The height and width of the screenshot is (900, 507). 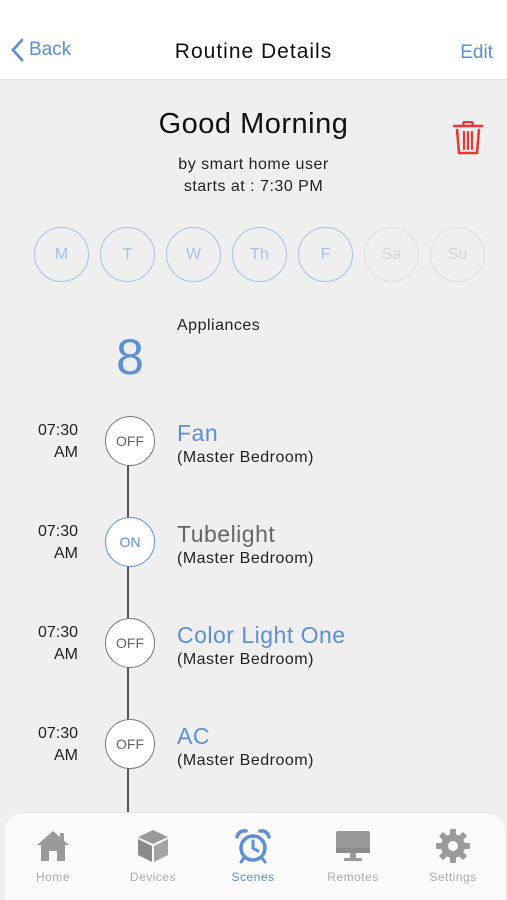 I want to click on alarm-clock-icon, so click(x=253, y=846).